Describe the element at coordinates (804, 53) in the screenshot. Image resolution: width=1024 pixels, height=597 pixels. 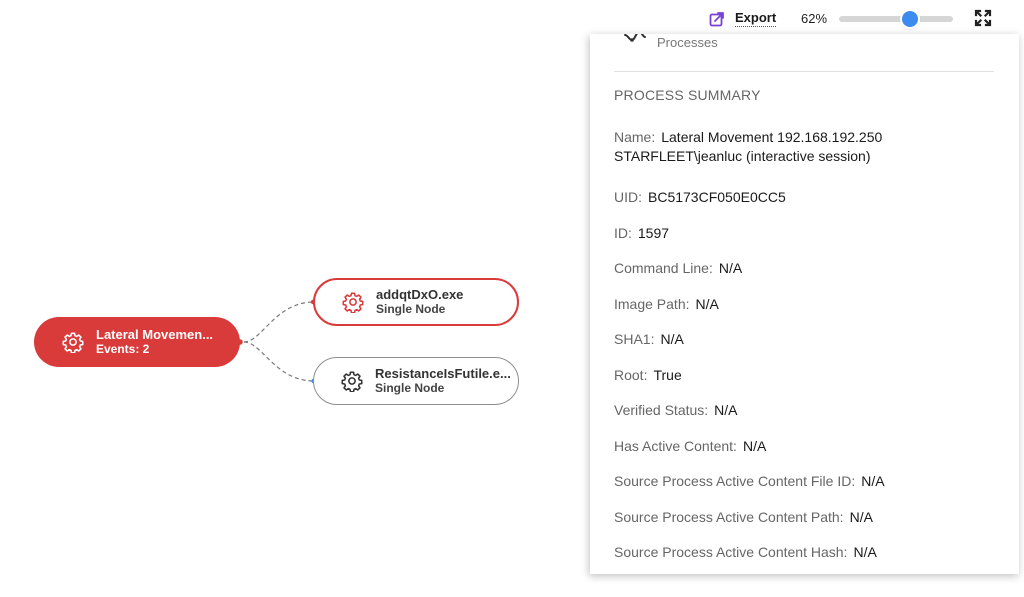
I see `panel-tab-processes: Processes` at that location.